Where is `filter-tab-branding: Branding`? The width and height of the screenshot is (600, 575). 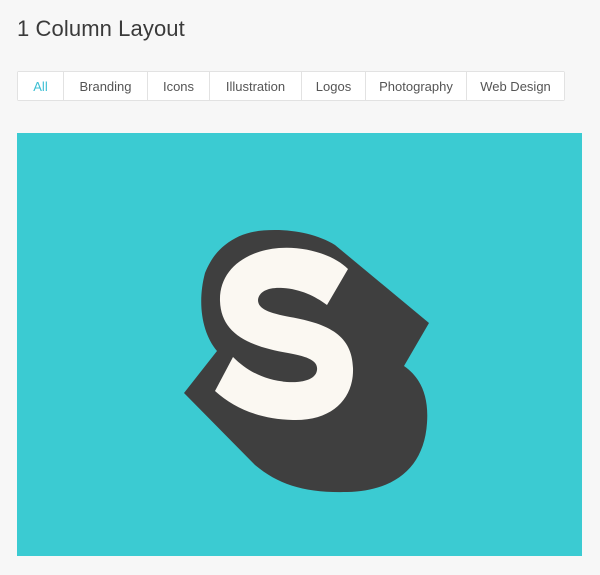
filter-tab-branding: Branding is located at coordinates (106, 86).